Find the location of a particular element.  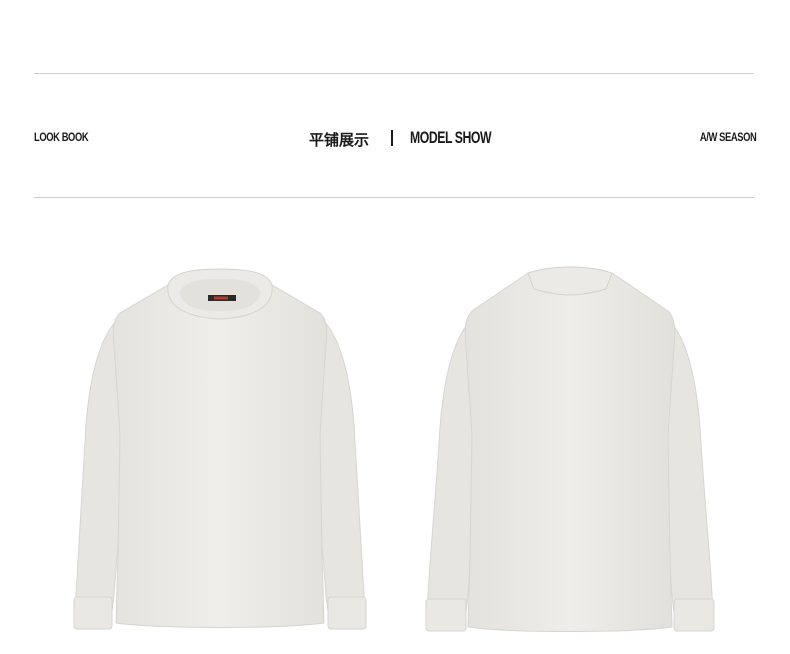

bottom-divider-line is located at coordinates (394, 197).